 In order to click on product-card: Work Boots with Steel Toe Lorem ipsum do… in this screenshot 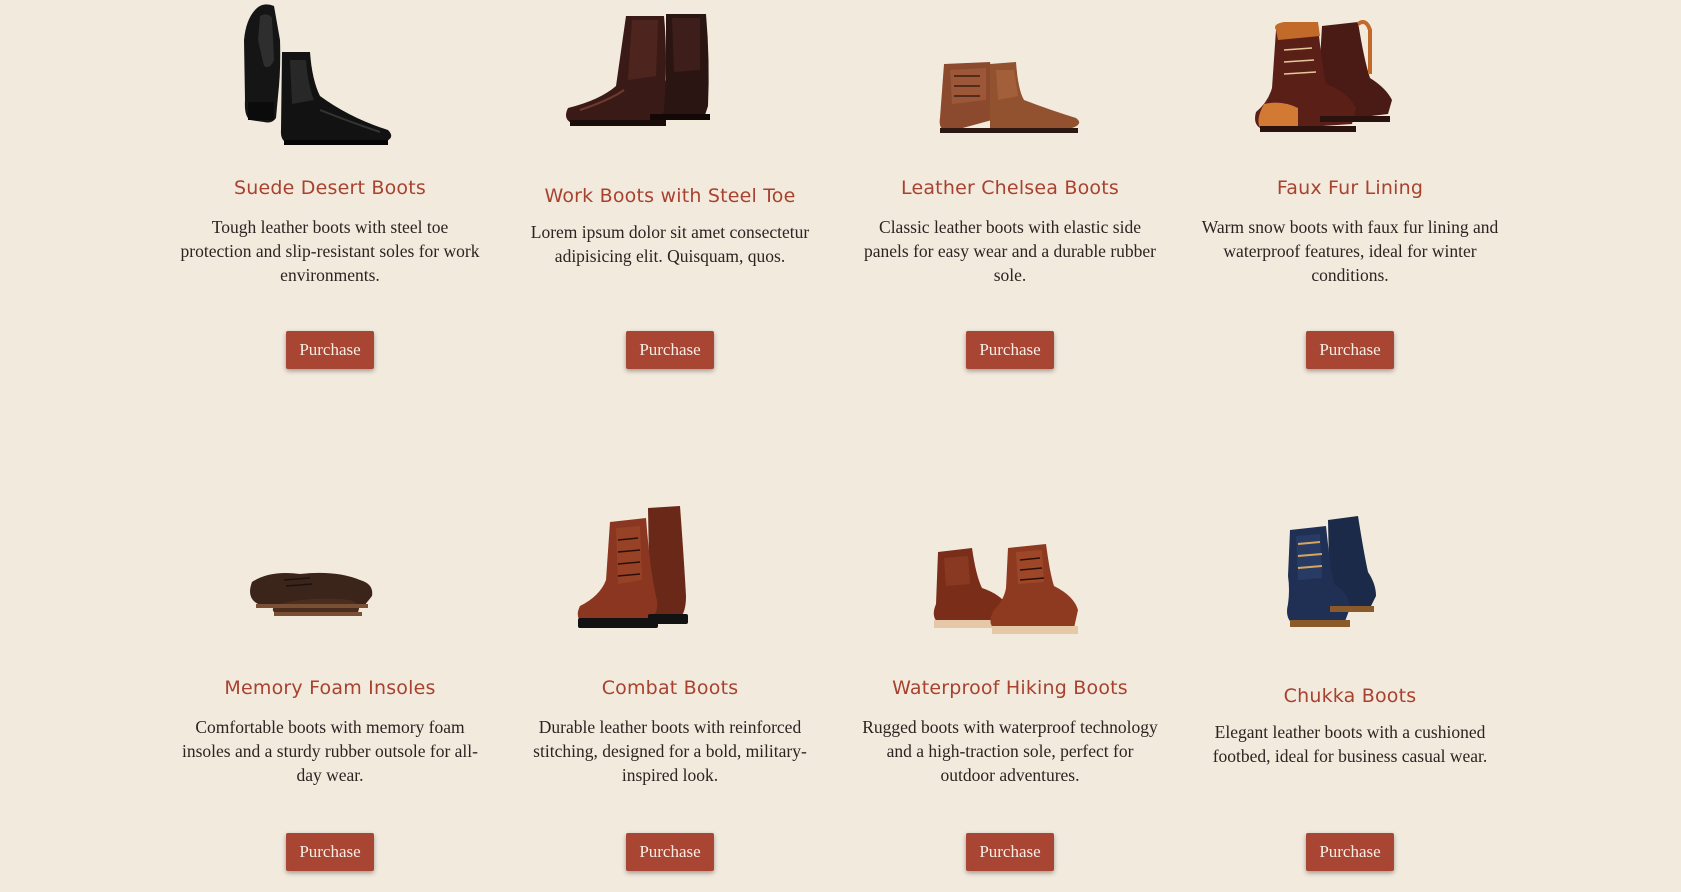, I will do `click(670, 184)`.